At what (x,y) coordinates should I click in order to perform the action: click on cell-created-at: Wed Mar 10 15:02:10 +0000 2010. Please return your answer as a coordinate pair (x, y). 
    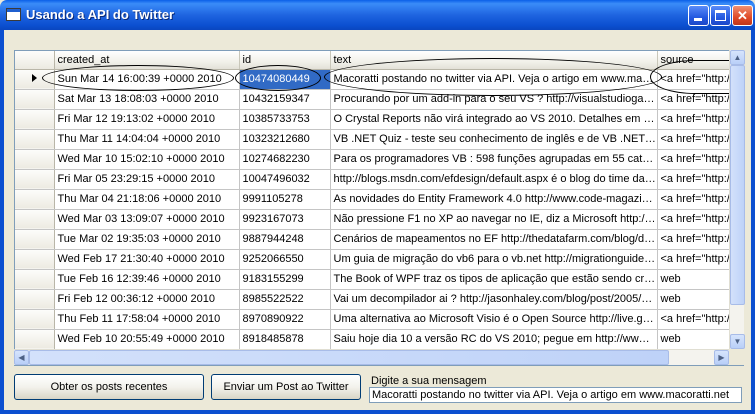
    Looking at the image, I should click on (147, 159).